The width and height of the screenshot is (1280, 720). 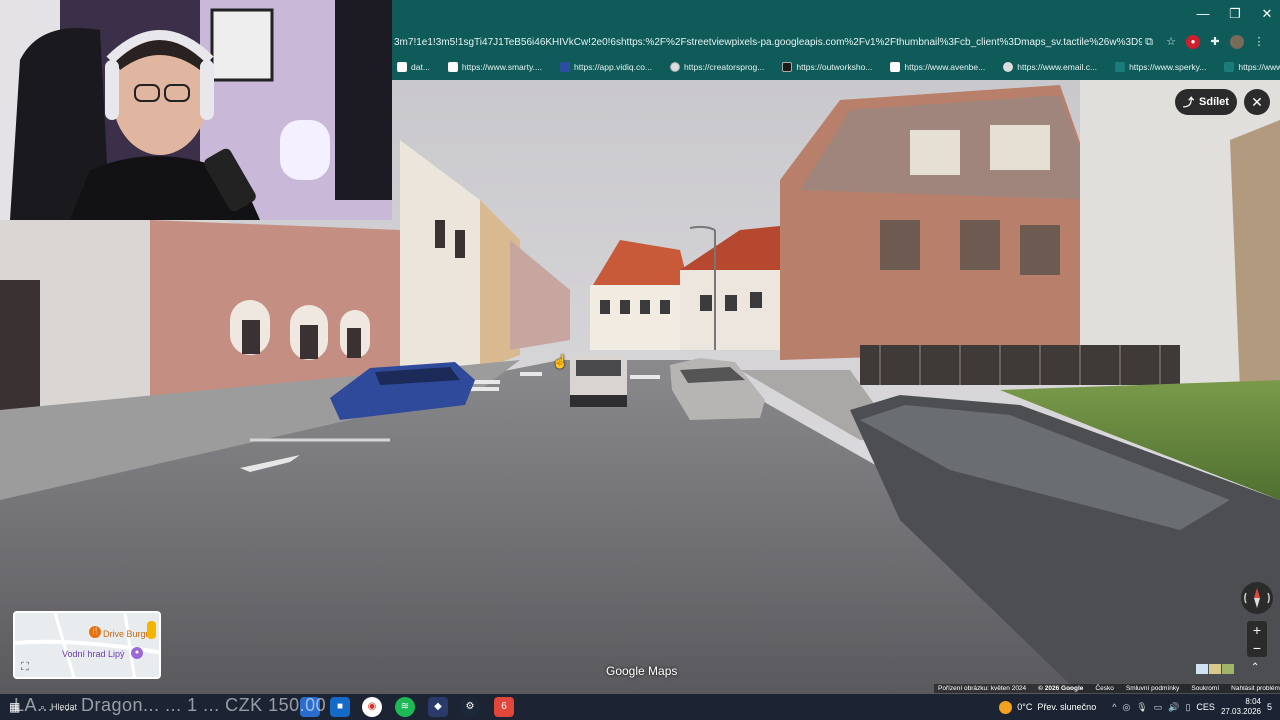 I want to click on zoom-in-button: +, so click(x=1257, y=630).